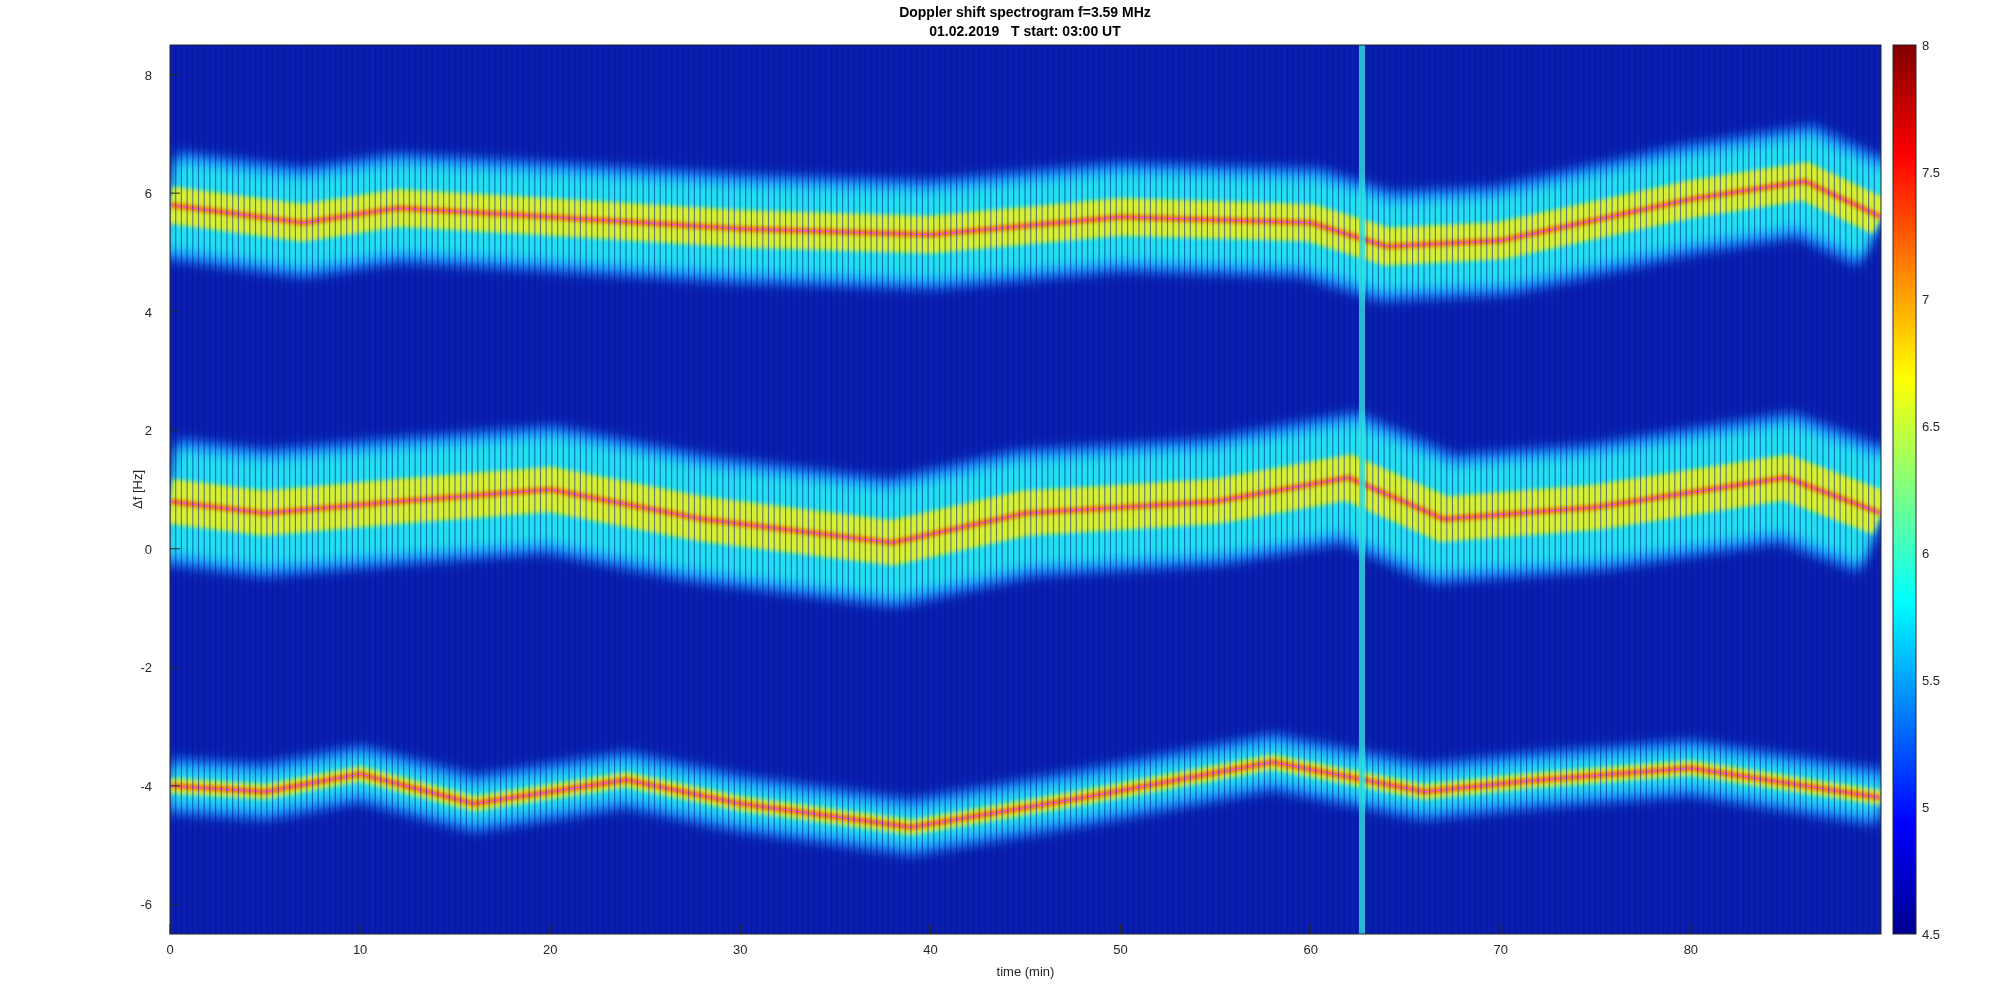 The height and width of the screenshot is (1003, 2000). Describe the element at coordinates (1931, 680) in the screenshot. I see `colorbar-tick-label: 5.5` at that location.